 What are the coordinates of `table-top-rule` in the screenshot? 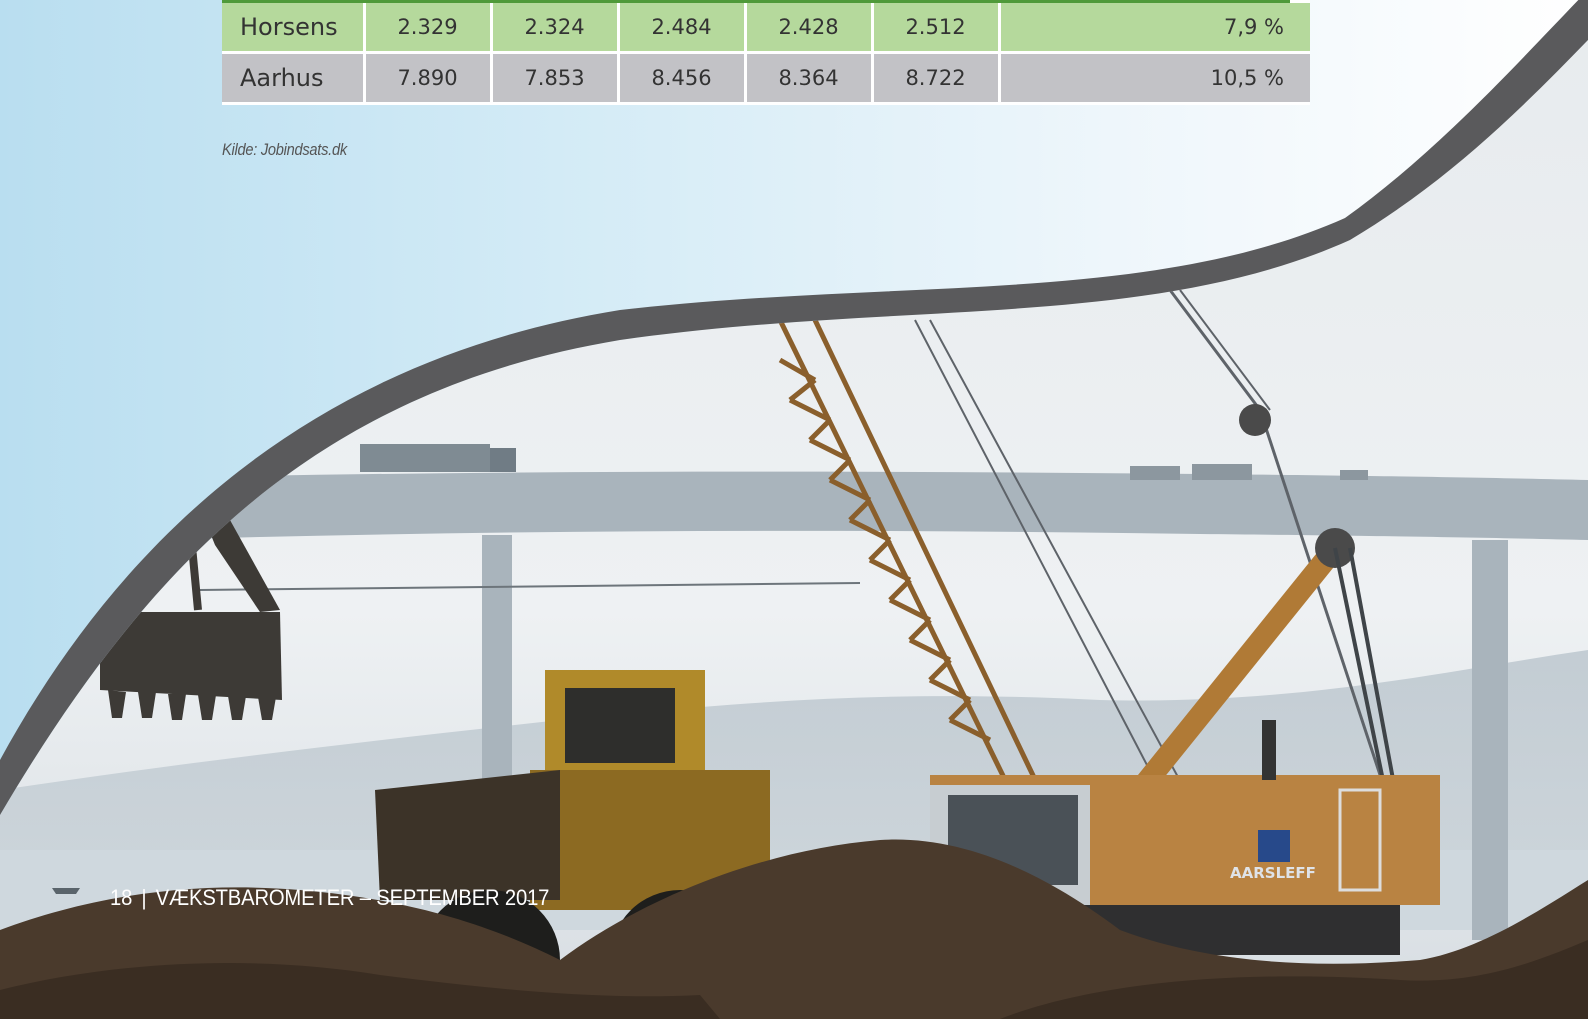 It's located at (756, 1).